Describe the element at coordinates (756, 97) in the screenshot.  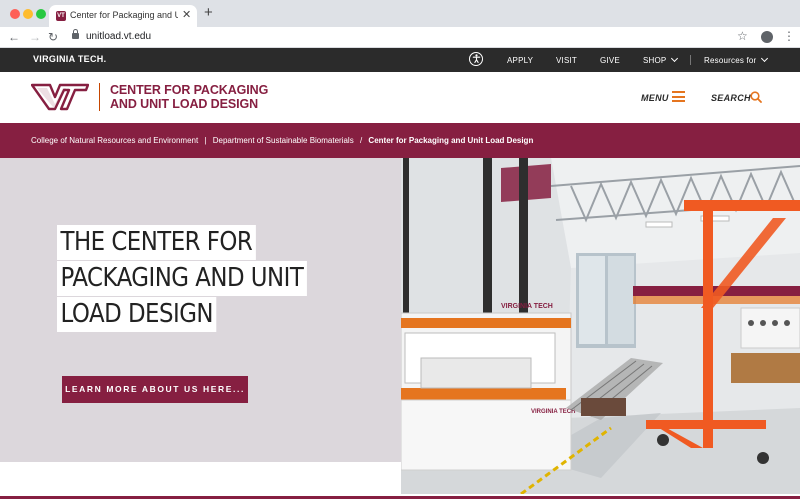
I see `search-icon` at that location.